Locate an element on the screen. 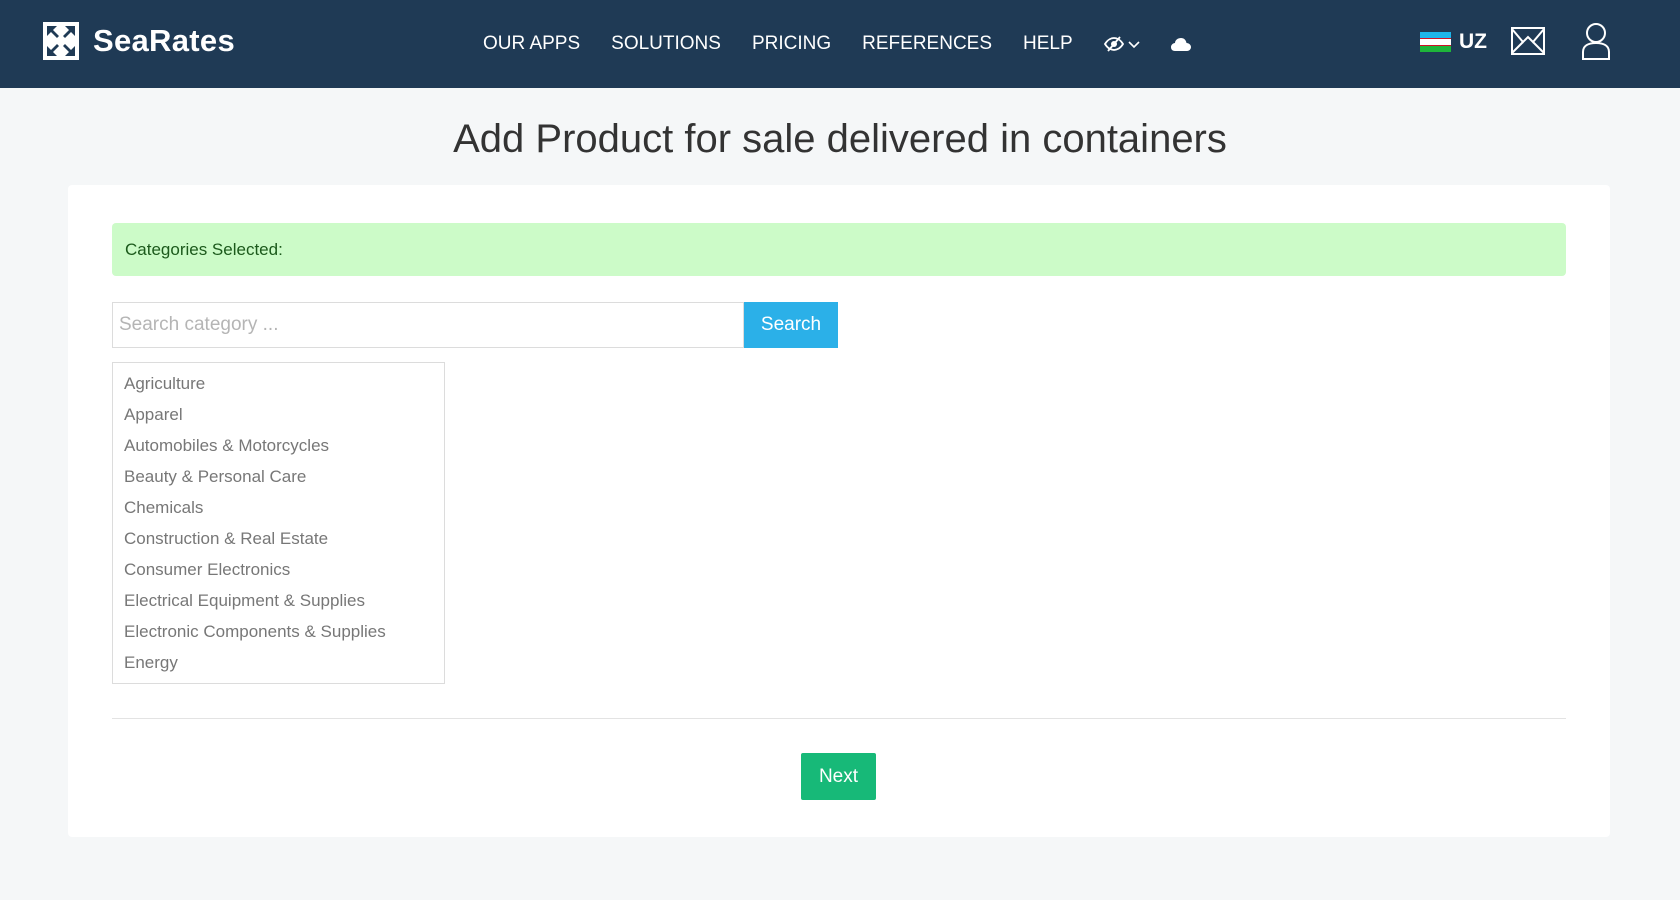 The image size is (1680, 900). nav-references: REFERENCES is located at coordinates (927, 44).